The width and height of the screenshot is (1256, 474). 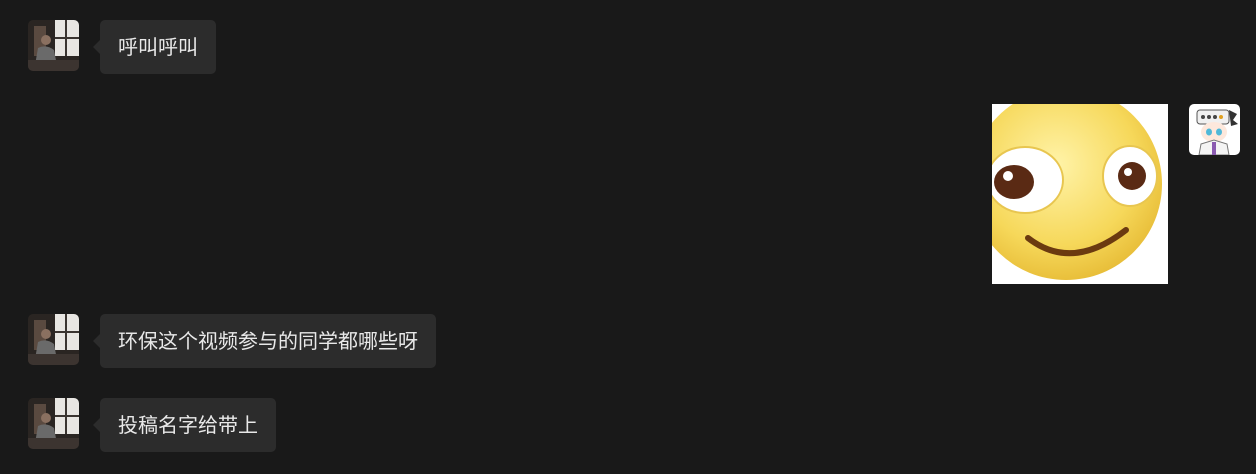 I want to click on sticker-message, so click(x=1080, y=194).